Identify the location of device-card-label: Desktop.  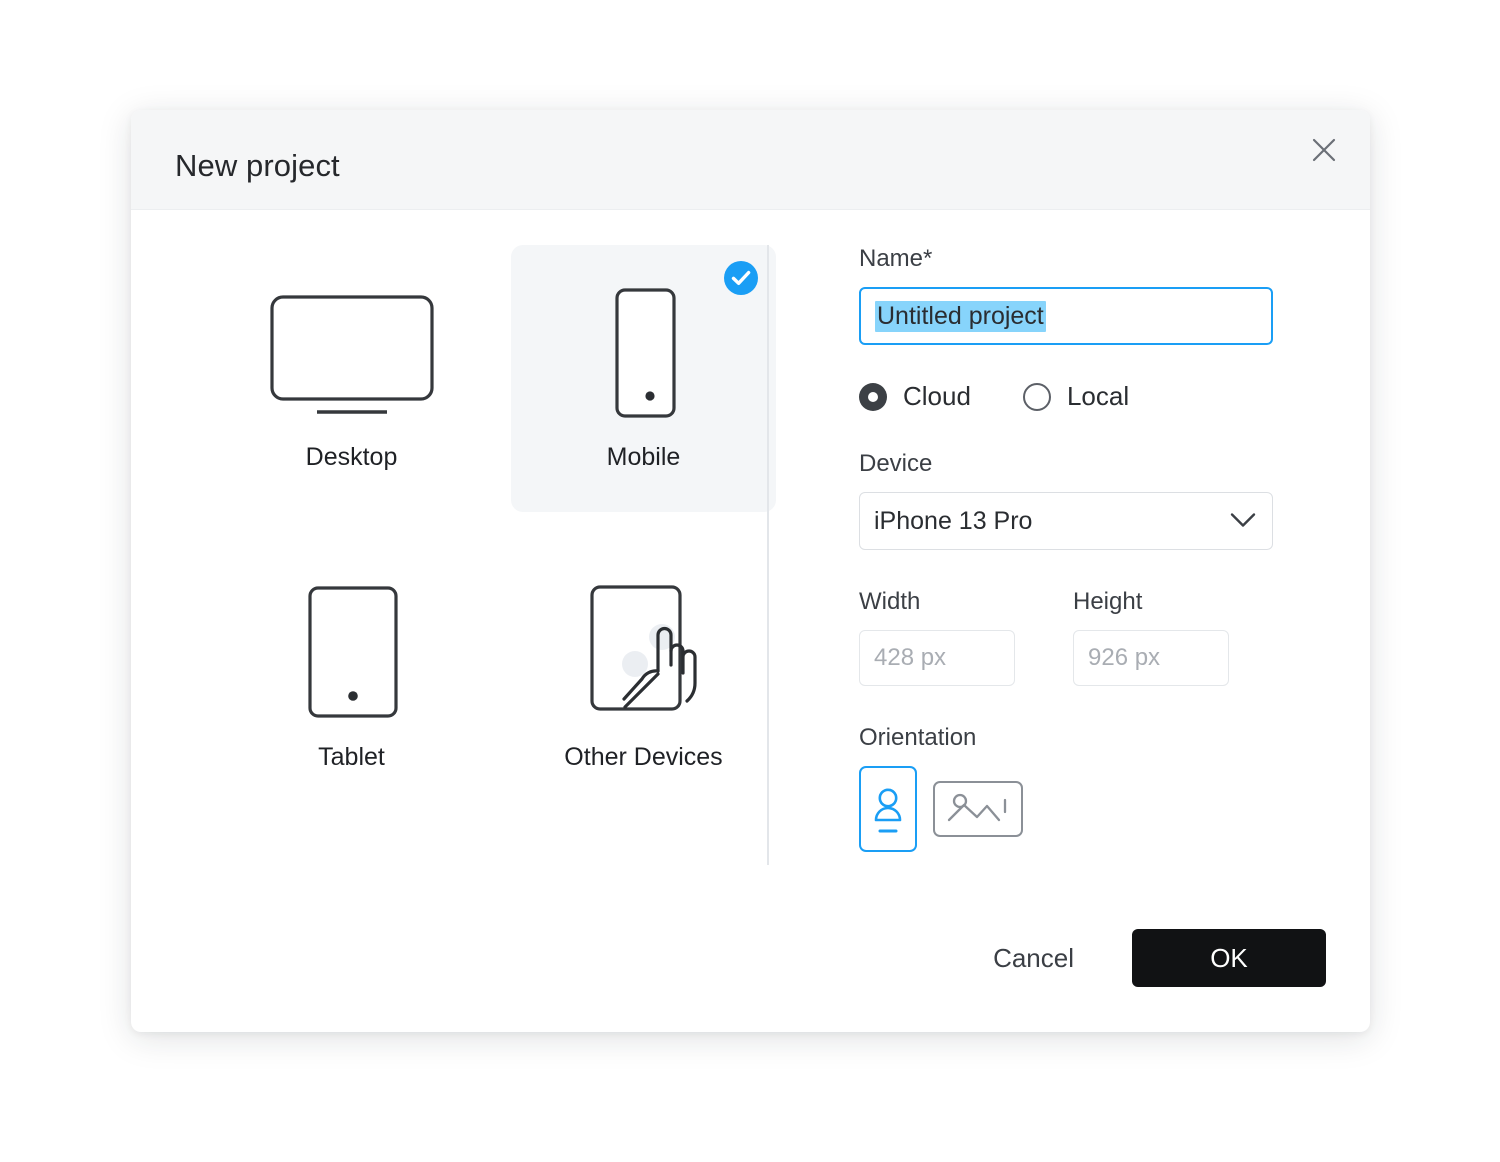
(351, 457).